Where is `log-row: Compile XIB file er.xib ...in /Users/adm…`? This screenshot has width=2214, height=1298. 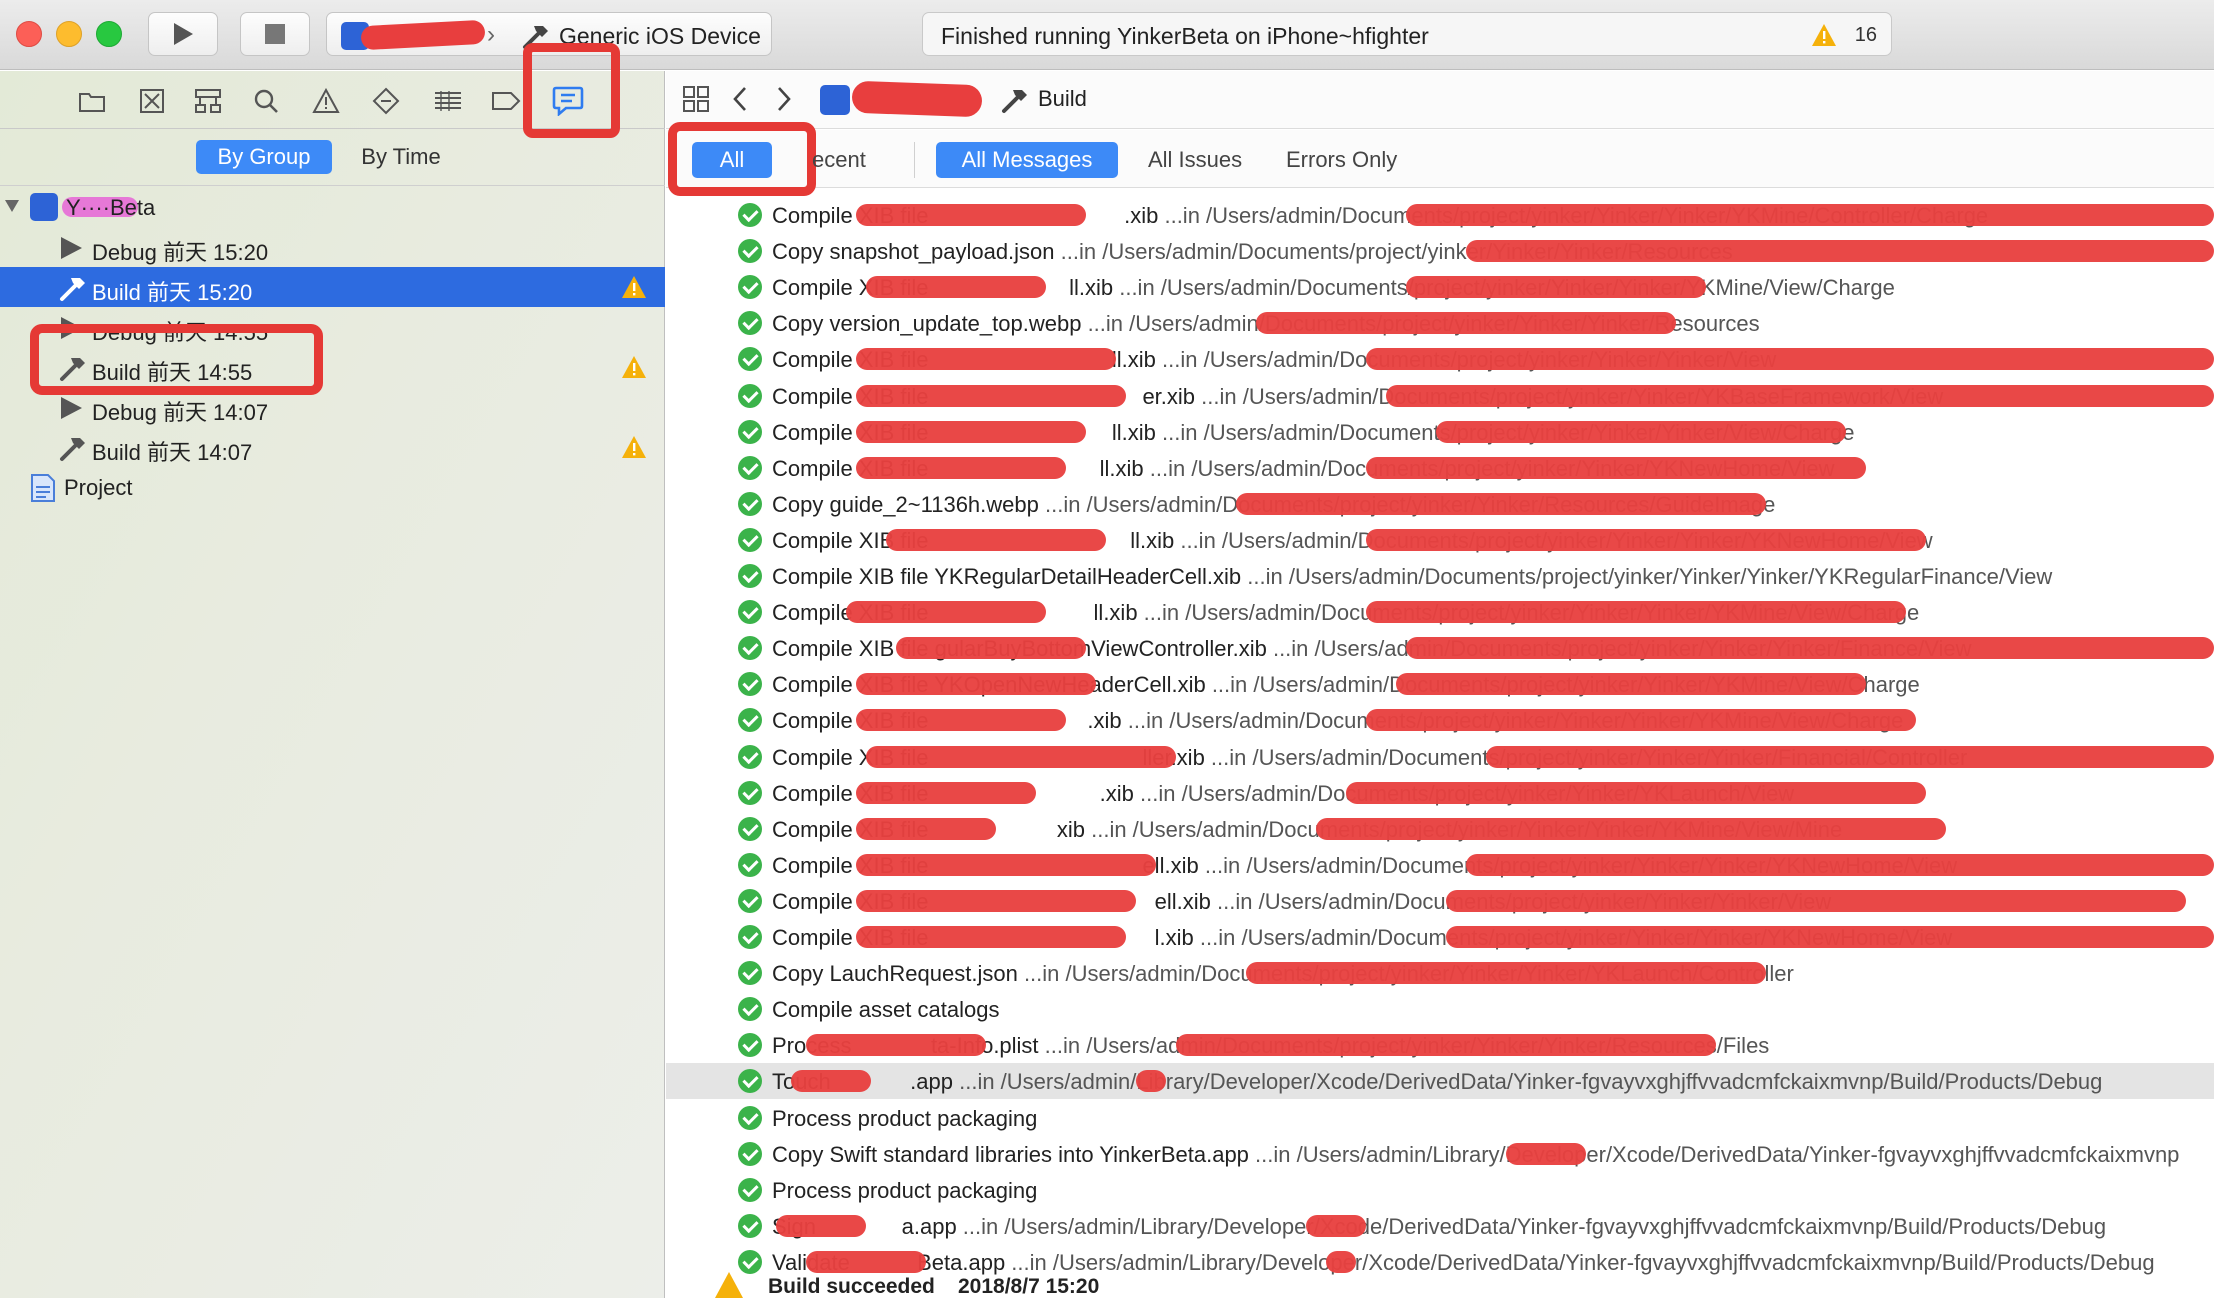 log-row: Compile XIB file er.xib ...in /Users/adm… is located at coordinates (1440, 396).